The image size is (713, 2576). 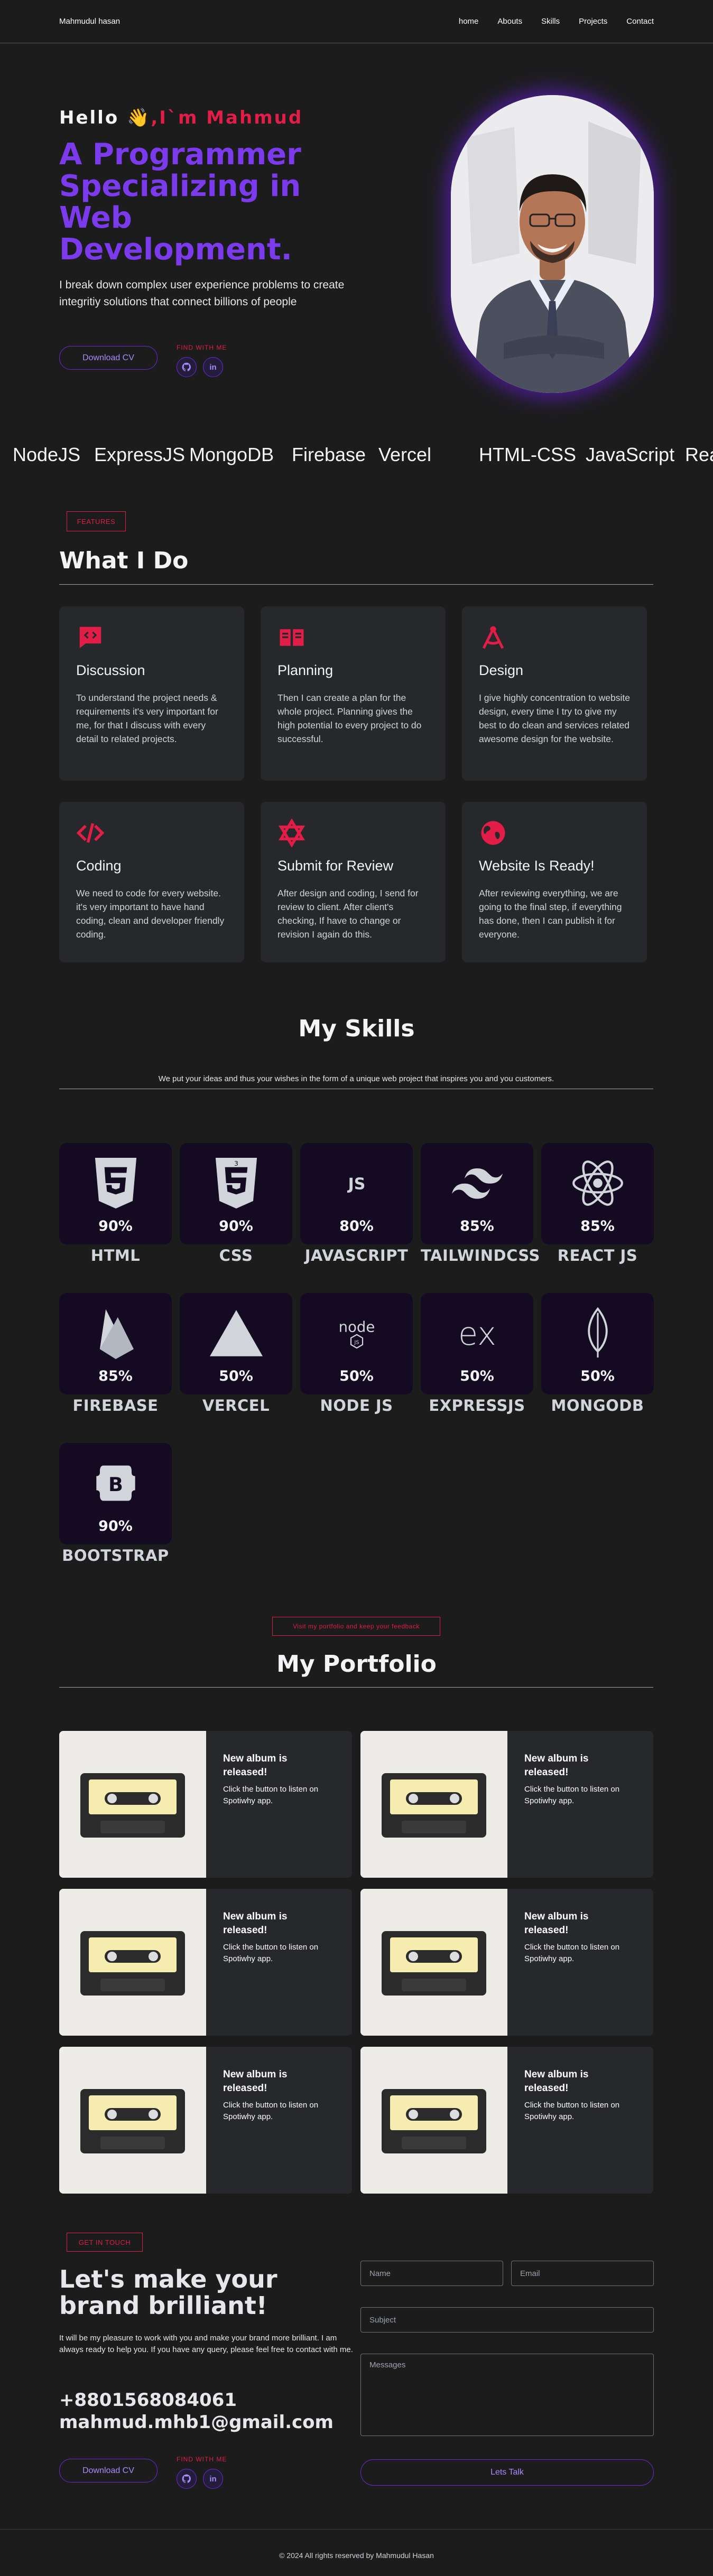 What do you see at coordinates (357, 1326) in the screenshot?
I see `svg-text: node` at bounding box center [357, 1326].